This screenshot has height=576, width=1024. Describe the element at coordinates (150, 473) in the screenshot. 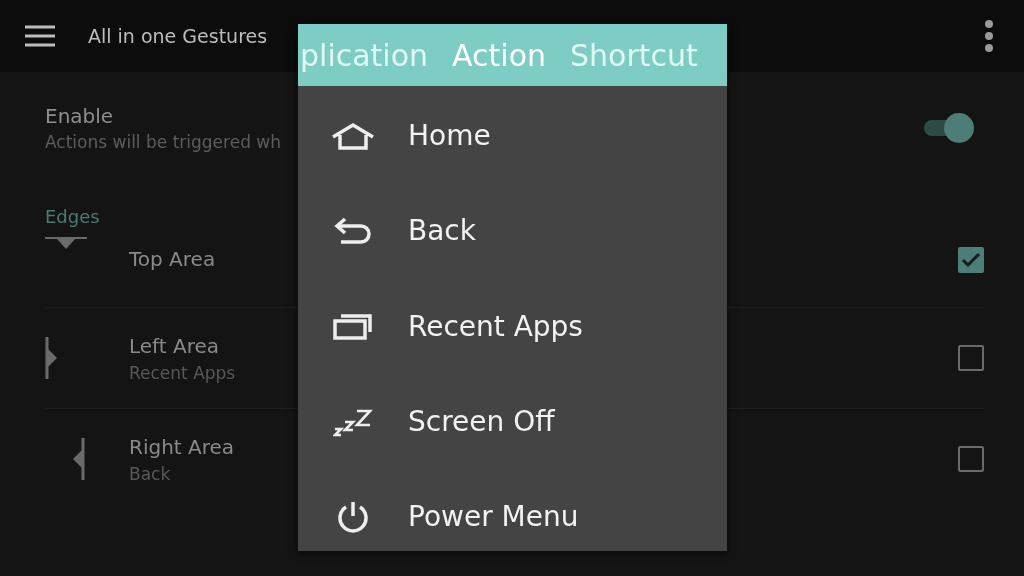

I see `edge-action: Back` at that location.